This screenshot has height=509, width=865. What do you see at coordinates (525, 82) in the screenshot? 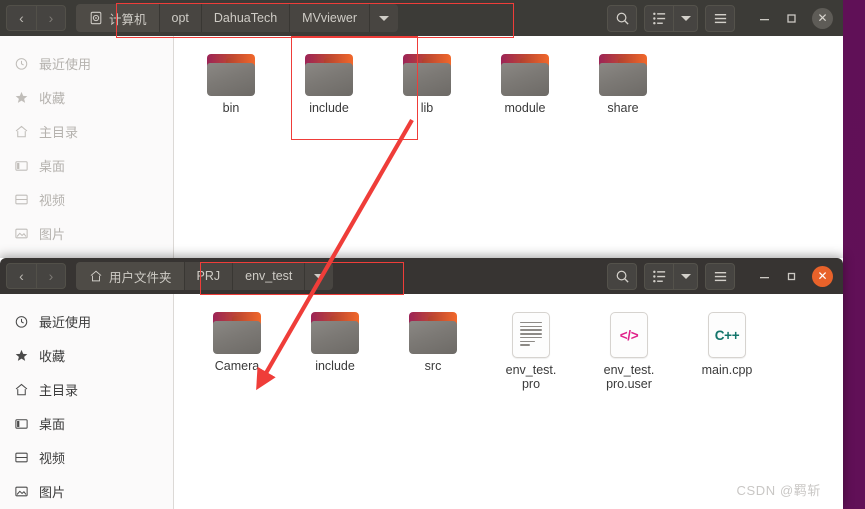
I see `file-item: module` at bounding box center [525, 82].